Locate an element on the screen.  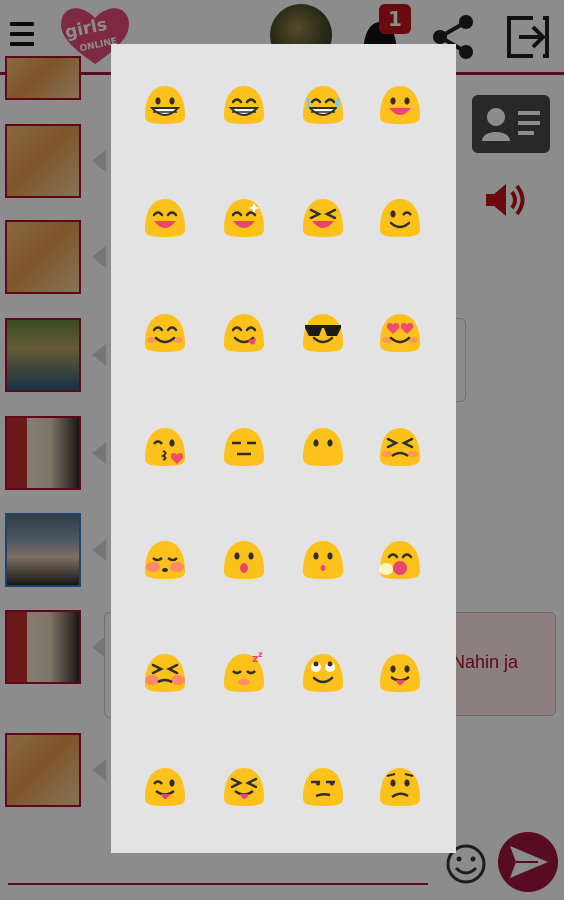
emoji-persevere-icon is located at coordinates (400, 446).